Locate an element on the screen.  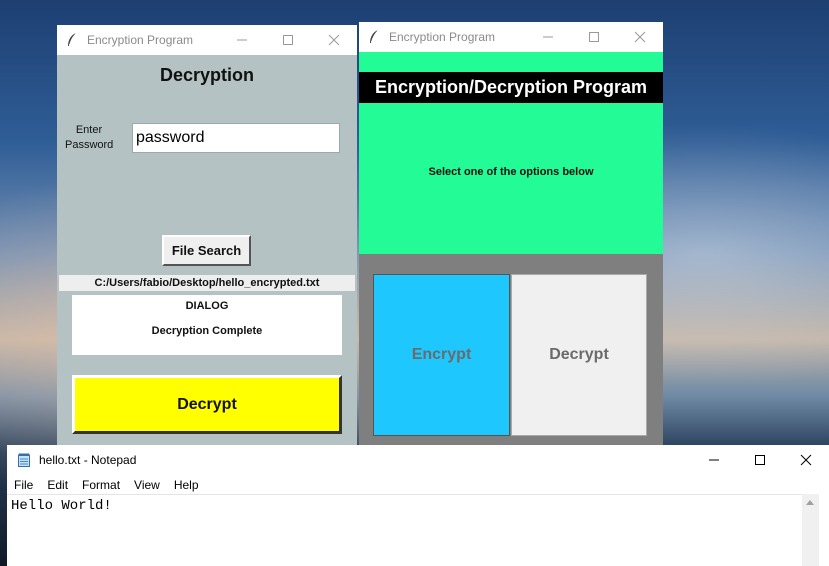
vertical-scrollbar is located at coordinates (810, 530).